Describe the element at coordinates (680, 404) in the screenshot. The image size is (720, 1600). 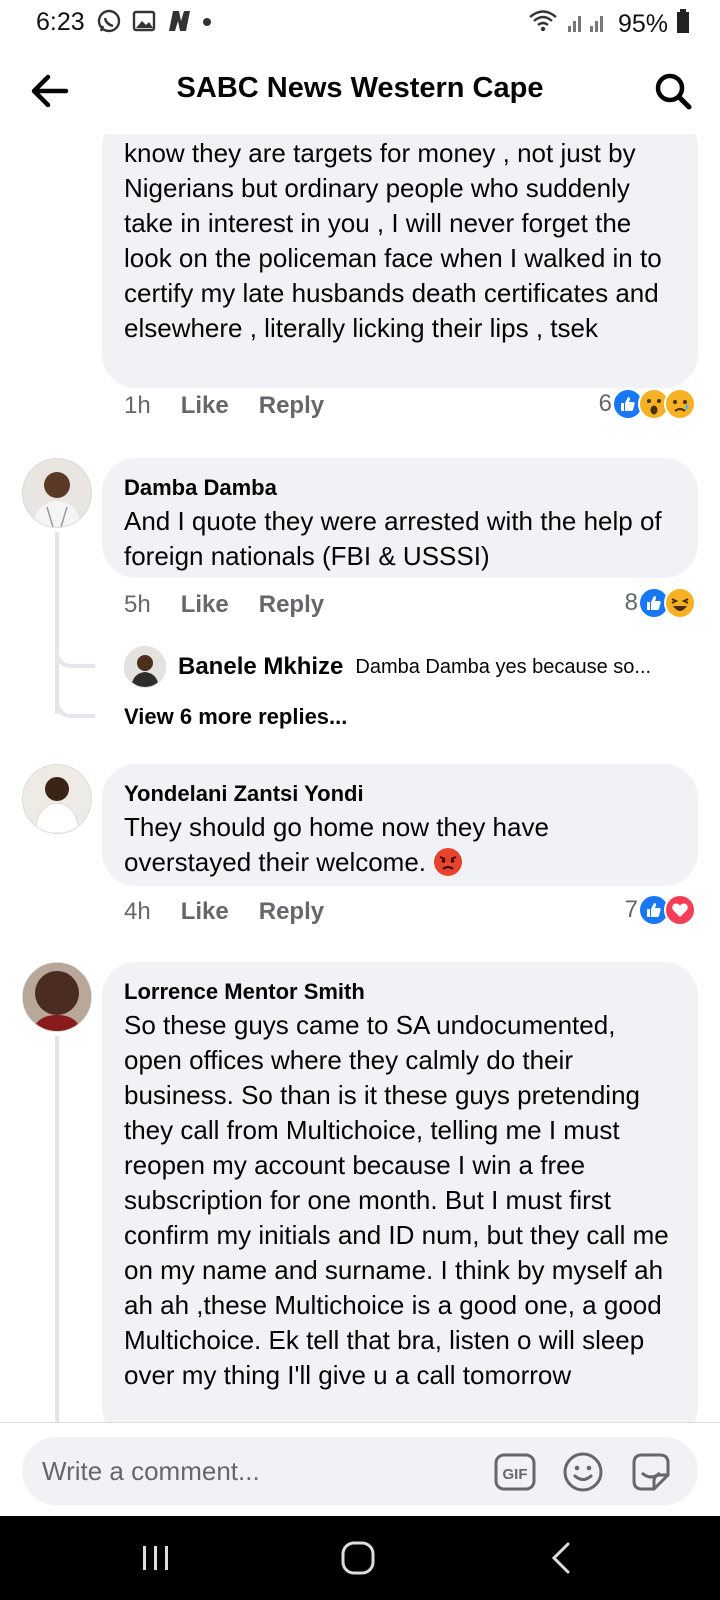
I see `sad-reaction-icon` at that location.